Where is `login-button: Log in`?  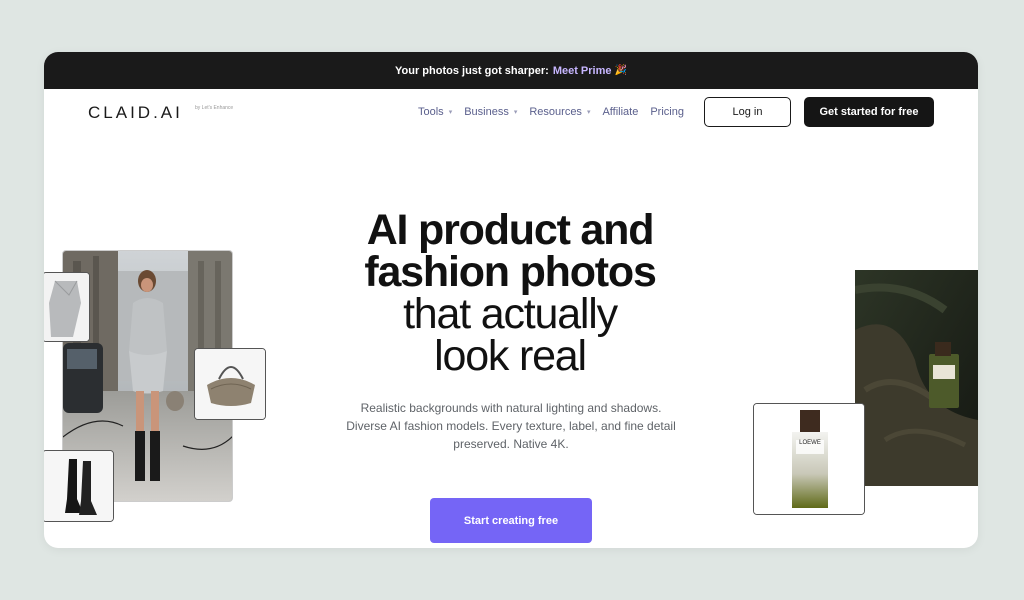
login-button: Log in is located at coordinates (747, 112).